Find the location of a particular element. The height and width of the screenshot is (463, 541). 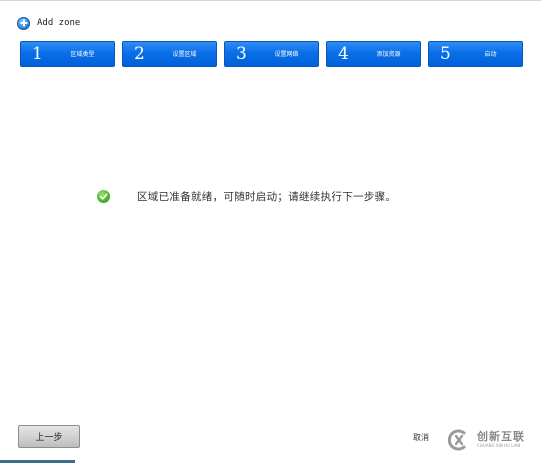

step-label: 设置区域 is located at coordinates (184, 54).